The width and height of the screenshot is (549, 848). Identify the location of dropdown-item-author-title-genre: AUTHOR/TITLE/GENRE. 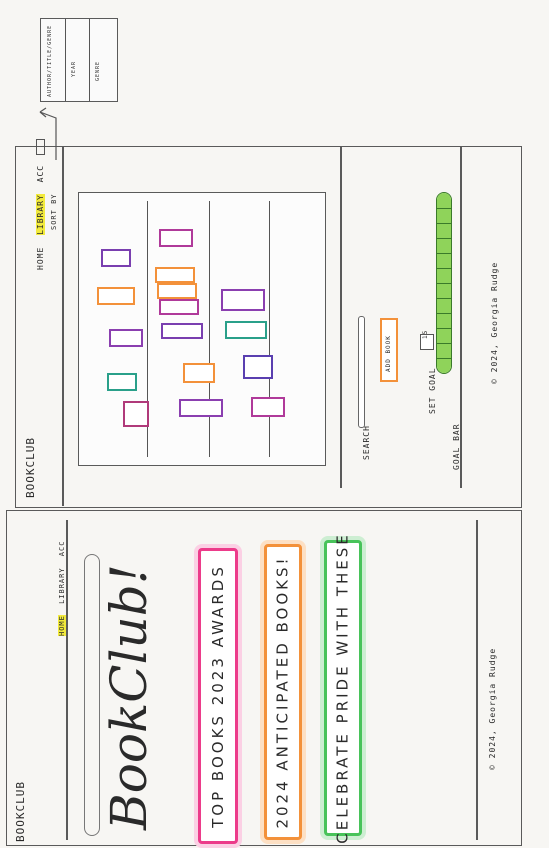
(50, 61).